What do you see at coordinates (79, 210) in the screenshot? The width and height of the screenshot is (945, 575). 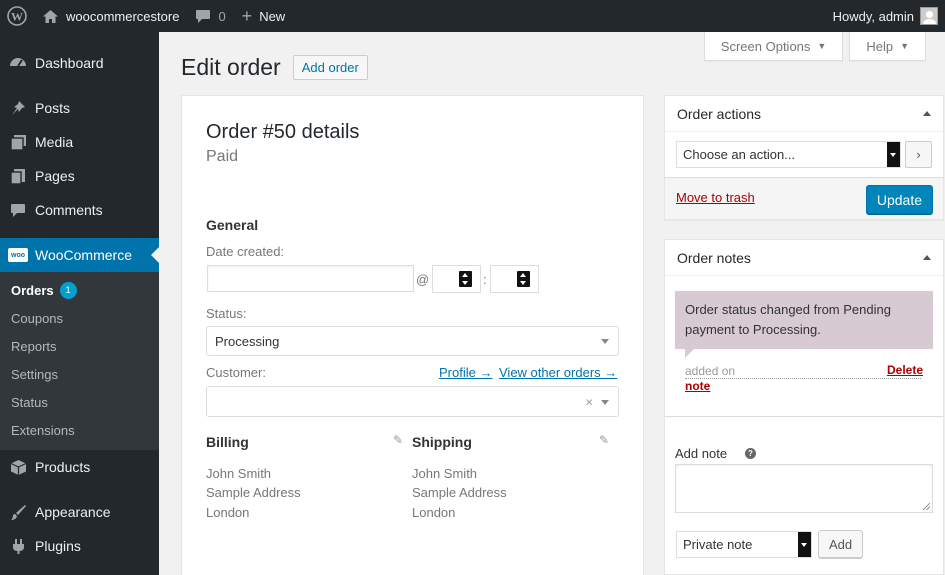 I see `menu-comments: Comments` at bounding box center [79, 210].